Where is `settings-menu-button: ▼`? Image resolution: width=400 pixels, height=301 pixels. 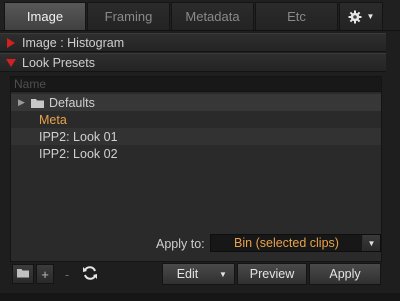 settings-menu-button: ▼ is located at coordinates (361, 16).